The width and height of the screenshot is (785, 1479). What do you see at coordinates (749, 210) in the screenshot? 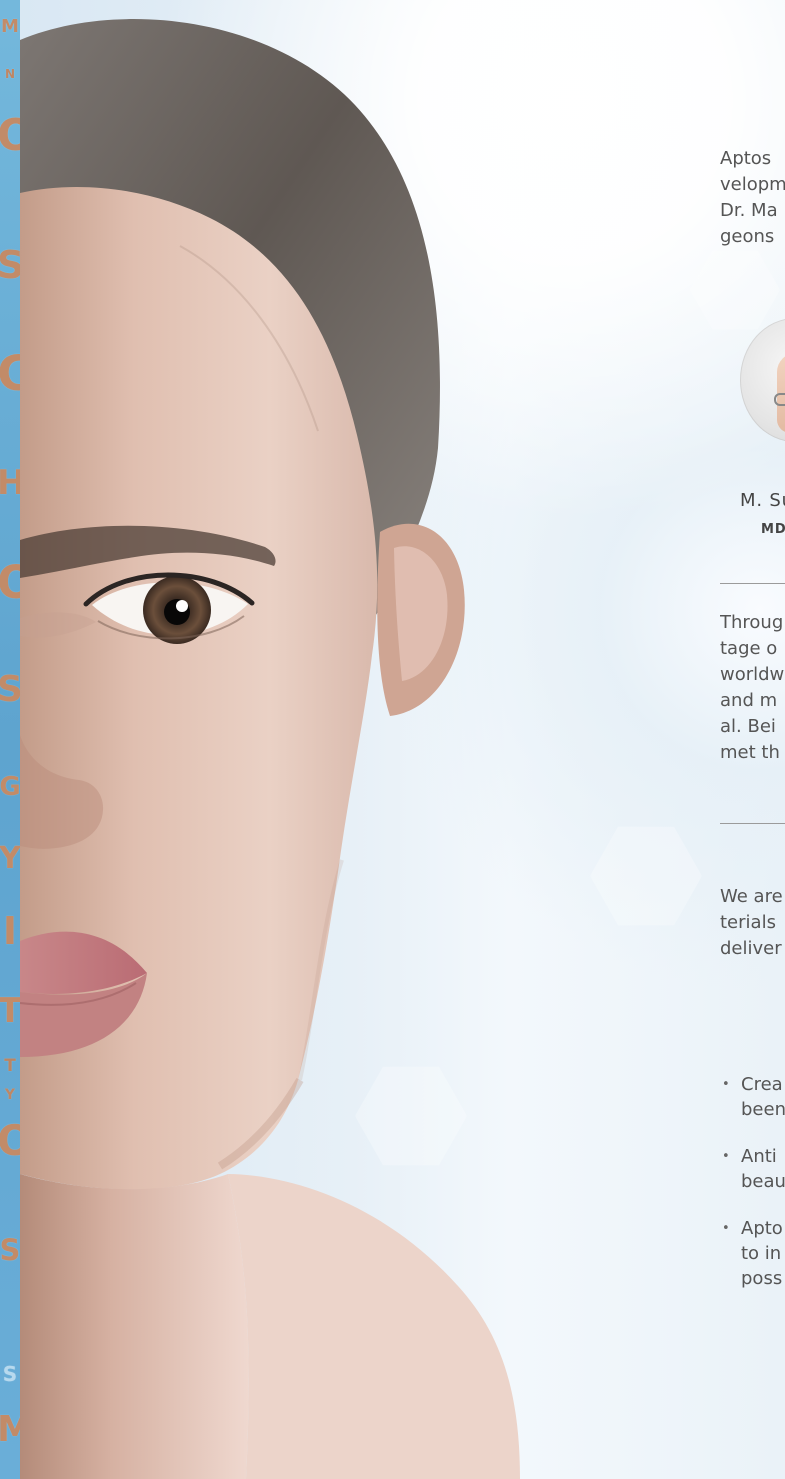
I see `intro-line: Dr. Ma` at bounding box center [749, 210].